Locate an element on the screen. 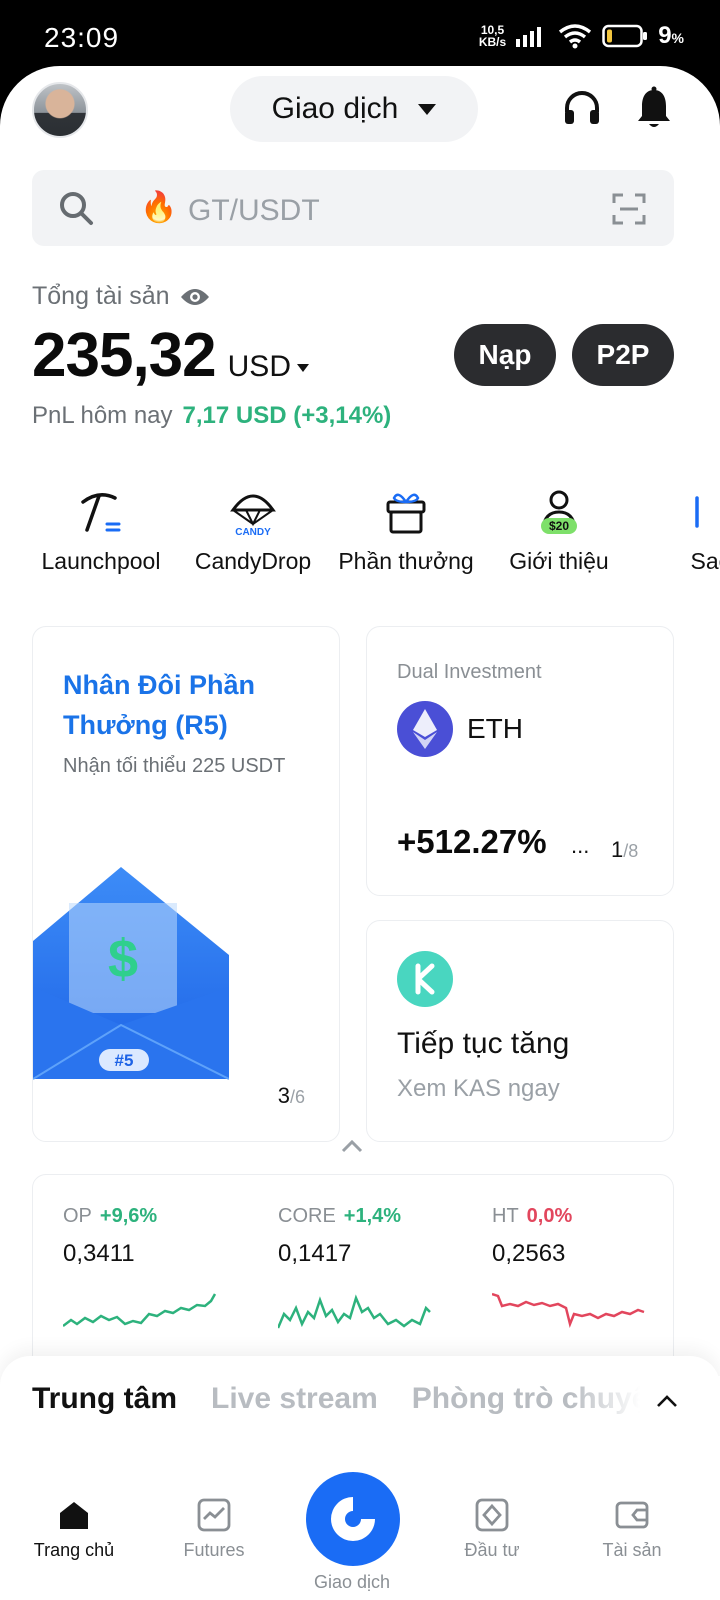  pnl-label: PnL hôm nay is located at coordinates (102, 415).